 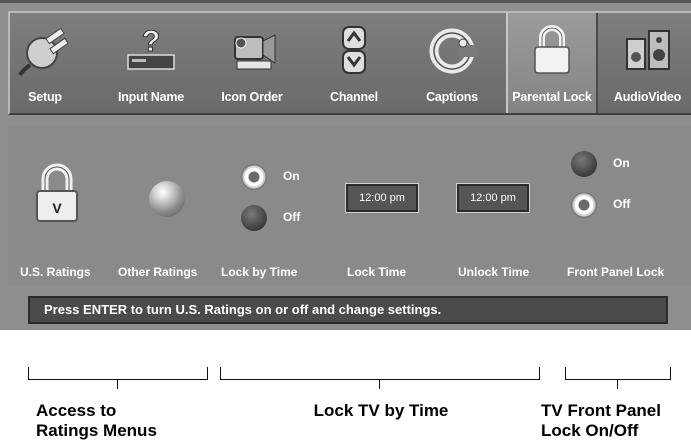 I want to click on front-panel-lock-on-radio, so click(x=584, y=164).